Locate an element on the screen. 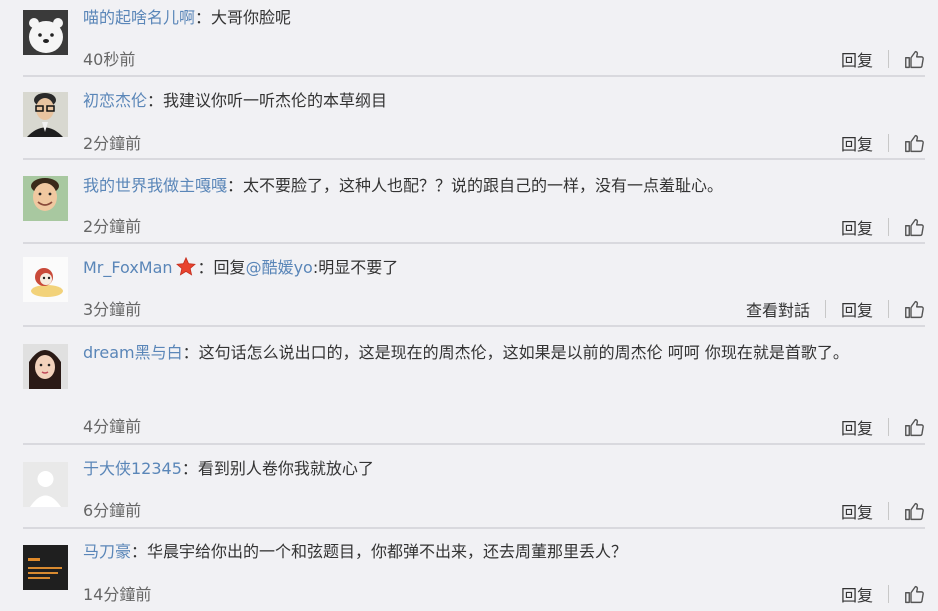  comment-text: 大哥你脸呢 is located at coordinates (251, 17).